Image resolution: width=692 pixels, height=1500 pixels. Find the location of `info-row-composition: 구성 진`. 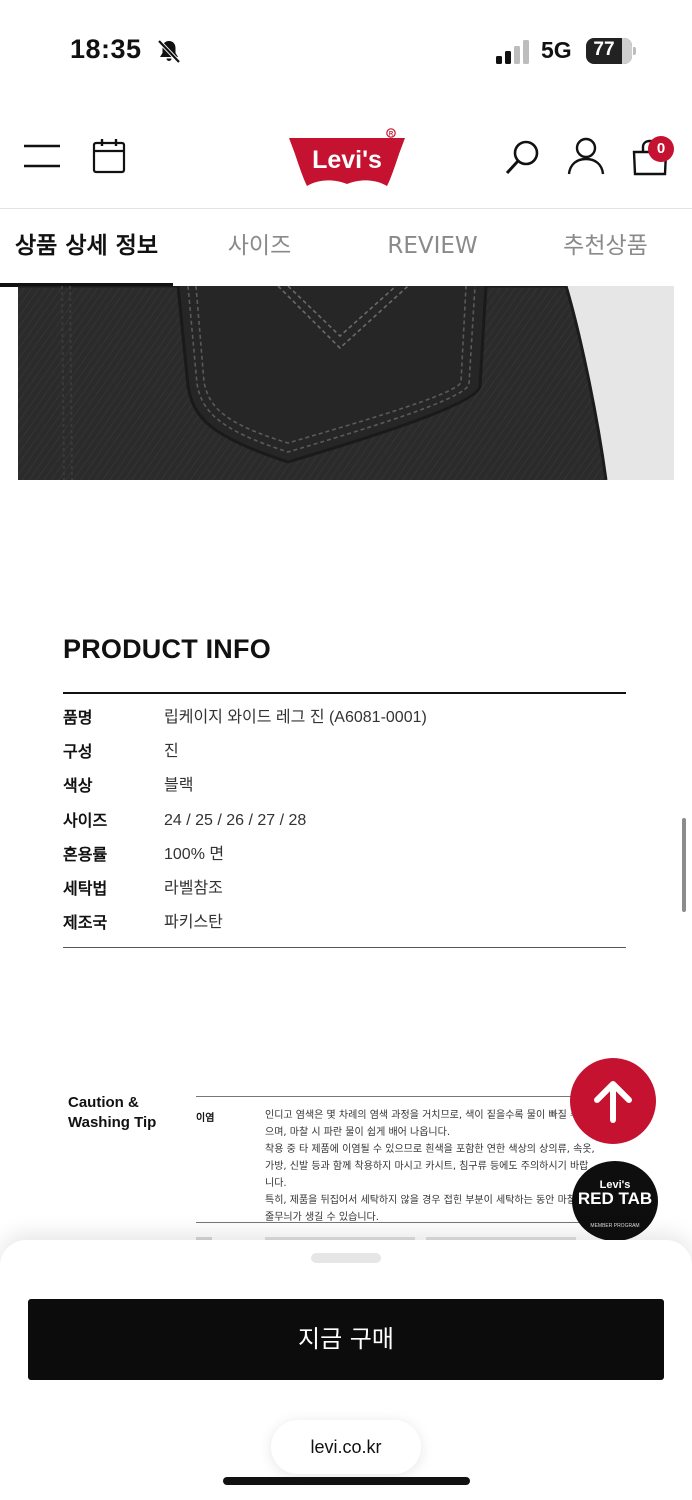

info-row-composition: 구성 진 is located at coordinates (344, 752).